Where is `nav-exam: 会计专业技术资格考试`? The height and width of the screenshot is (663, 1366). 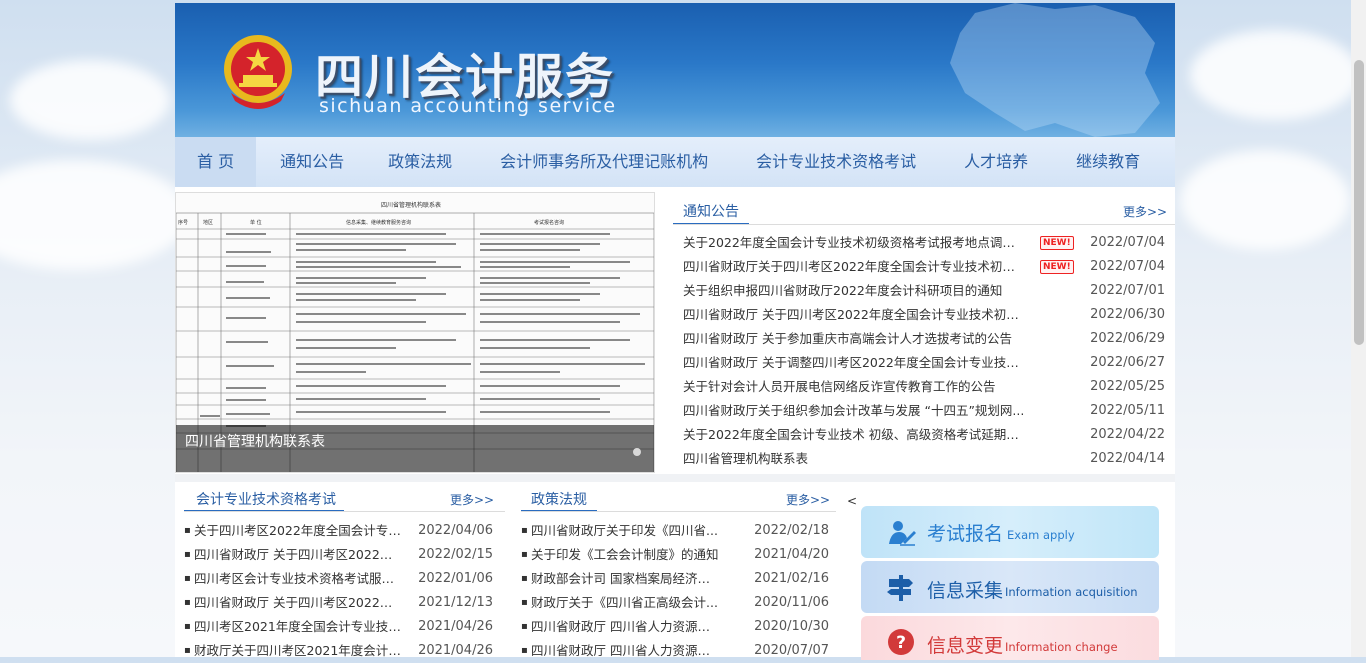 nav-exam: 会计专业技术资格考试 is located at coordinates (842, 162).